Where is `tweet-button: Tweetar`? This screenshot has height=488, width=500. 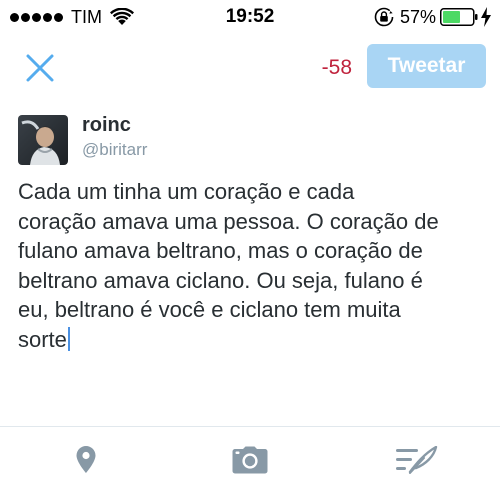
tweet-button: Tweetar is located at coordinates (426, 66).